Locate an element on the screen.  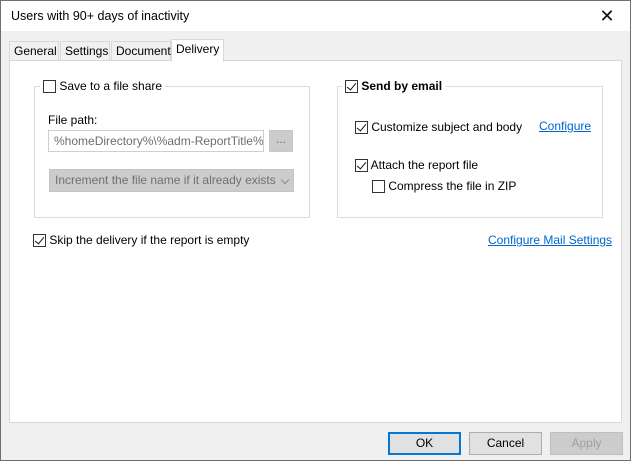
compress-row: Compress the file in ZIP is located at coordinates (444, 186).